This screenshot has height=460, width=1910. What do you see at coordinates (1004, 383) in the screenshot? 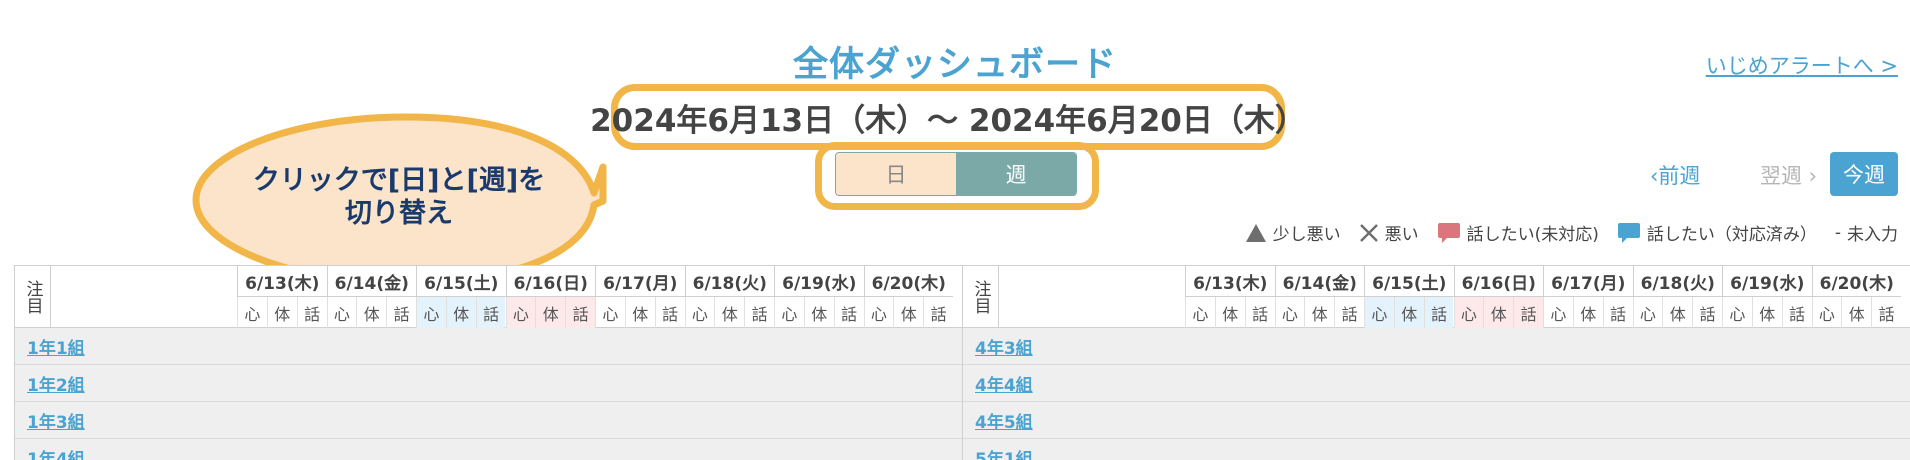
I see `class-link: 4年4組` at bounding box center [1004, 383].